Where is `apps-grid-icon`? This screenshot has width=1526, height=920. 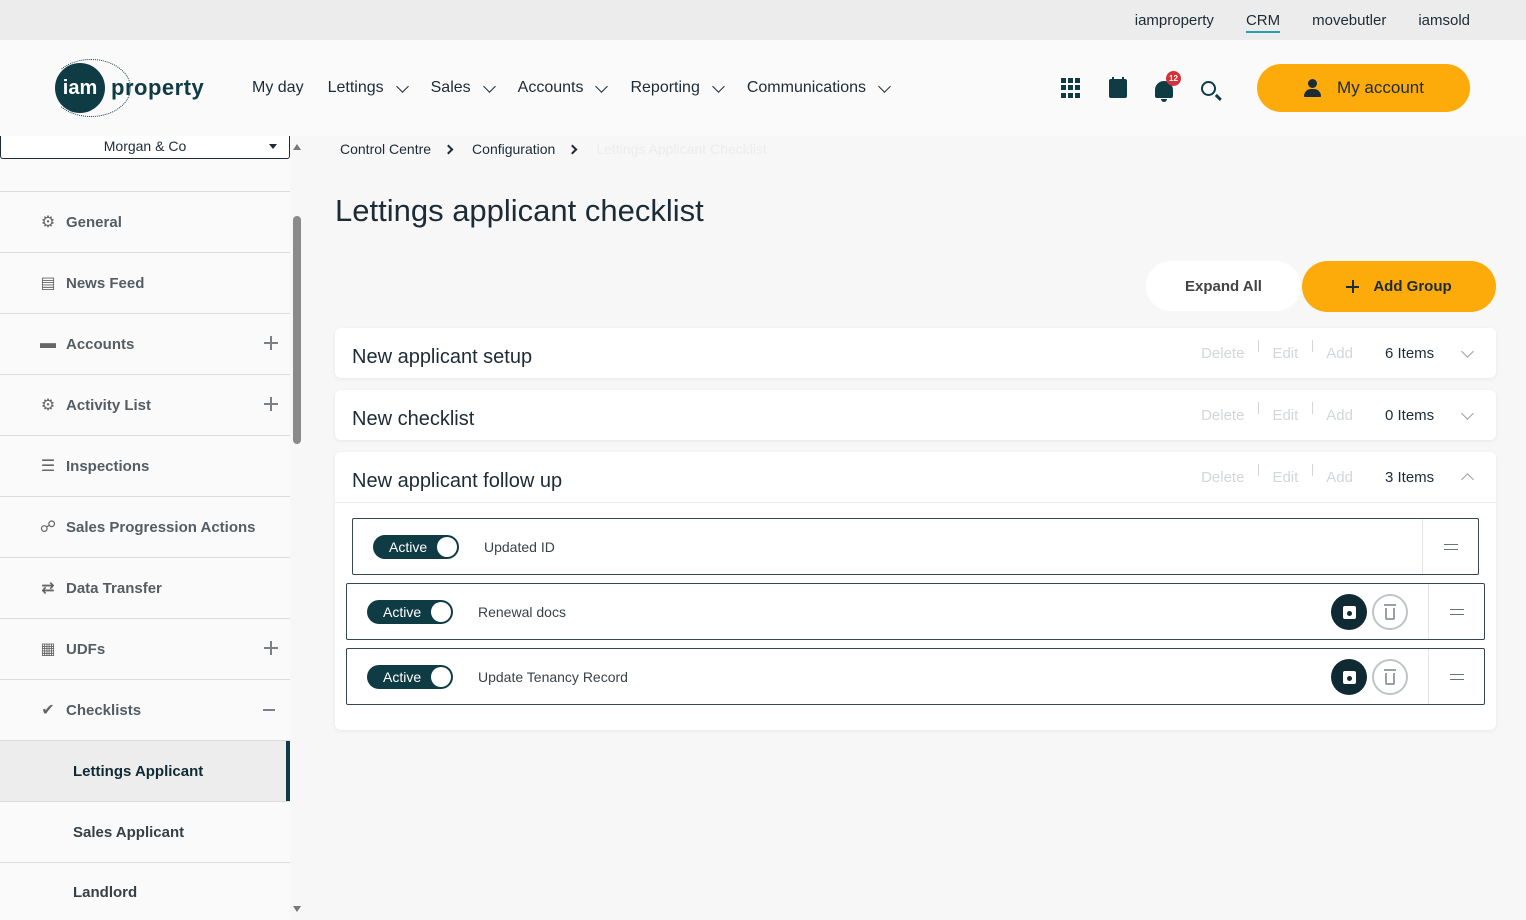 apps-grid-icon is located at coordinates (1071, 88).